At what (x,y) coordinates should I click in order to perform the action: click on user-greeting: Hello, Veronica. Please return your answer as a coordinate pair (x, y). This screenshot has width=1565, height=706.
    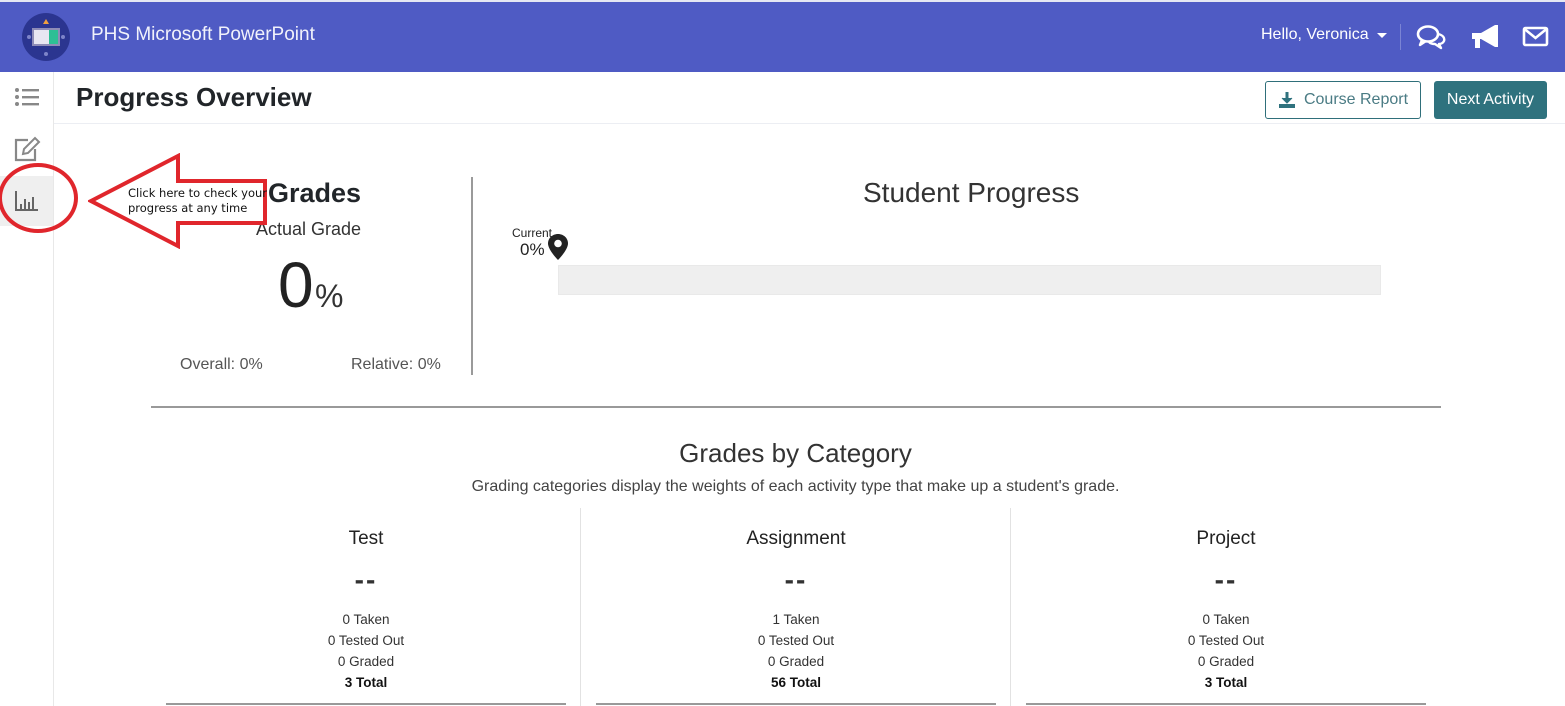
    Looking at the image, I should click on (1315, 34).